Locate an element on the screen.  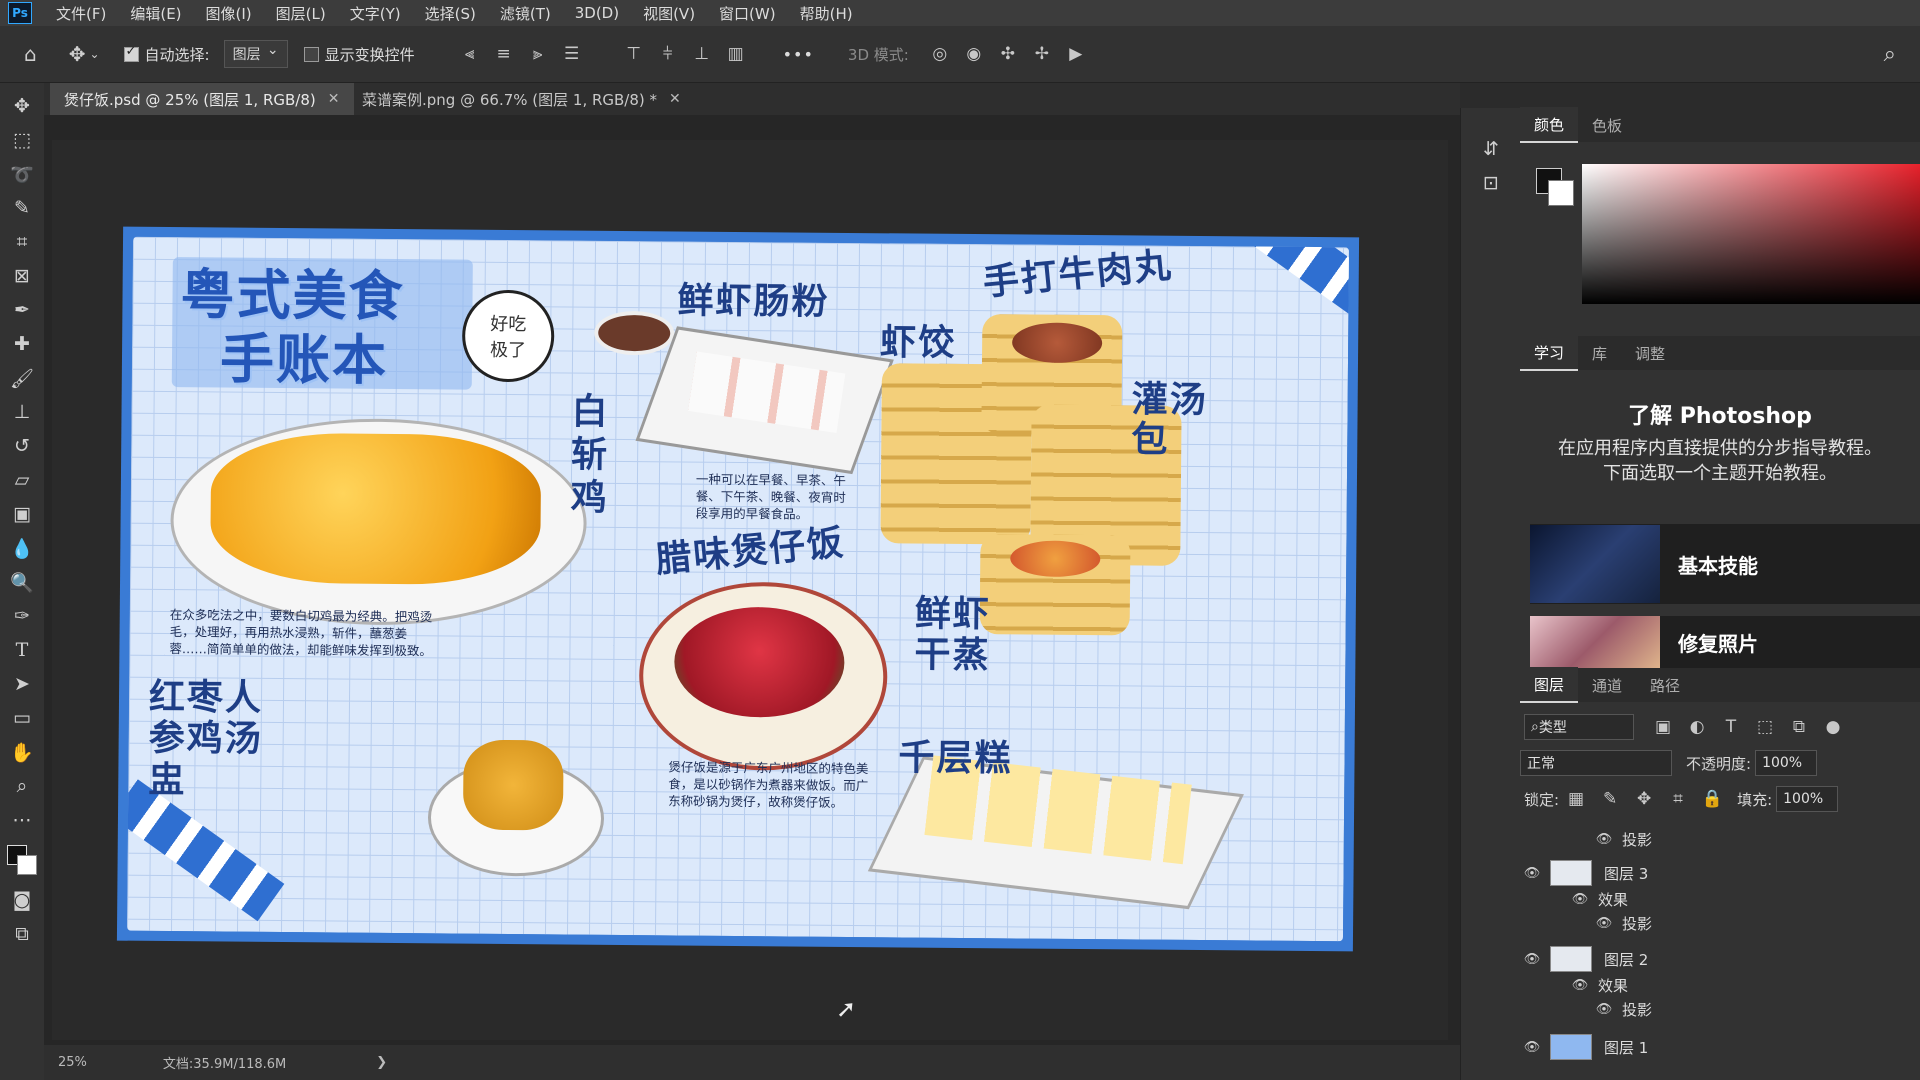
rectangle-tool-icon: ▭ is located at coordinates (22, 718).